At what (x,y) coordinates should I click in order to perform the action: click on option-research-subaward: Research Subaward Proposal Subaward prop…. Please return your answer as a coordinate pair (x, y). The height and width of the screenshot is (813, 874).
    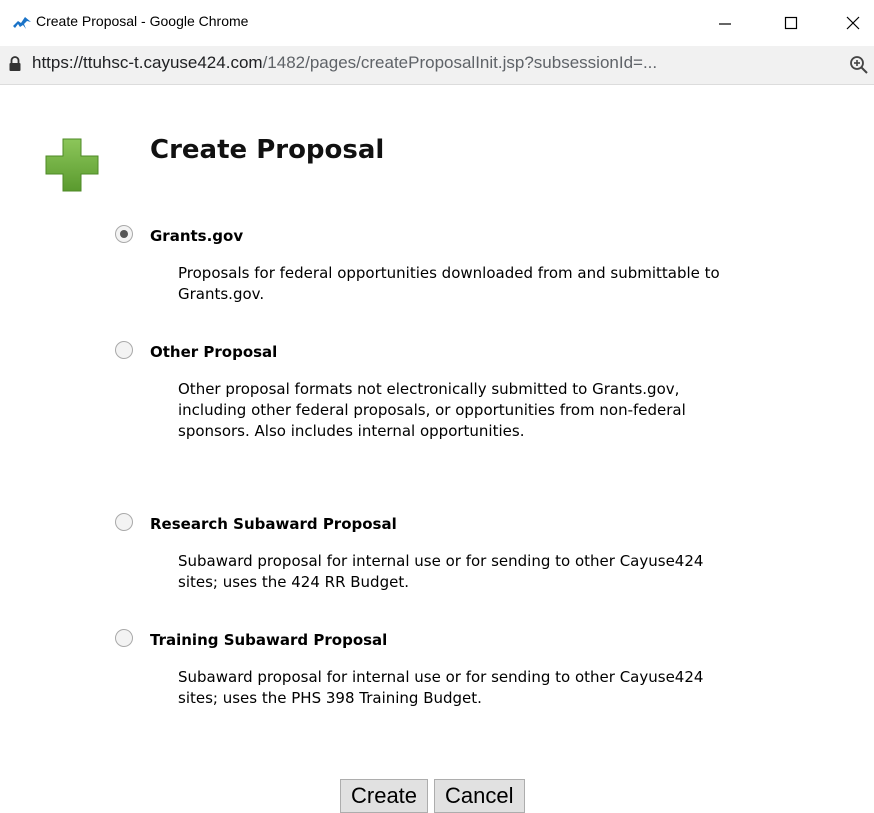
    Looking at the image, I should click on (434, 562).